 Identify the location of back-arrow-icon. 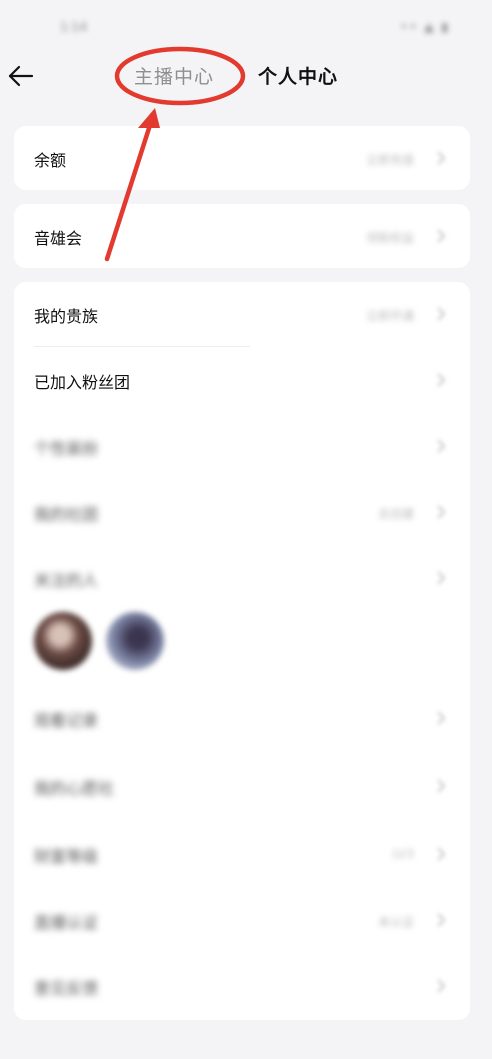
(21, 76).